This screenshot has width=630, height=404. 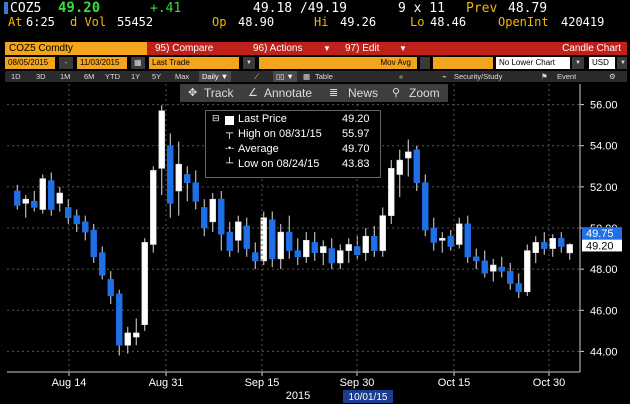 What do you see at coordinates (368, 397) in the screenshot?
I see `cursor-date-label: 10/01/15` at bounding box center [368, 397].